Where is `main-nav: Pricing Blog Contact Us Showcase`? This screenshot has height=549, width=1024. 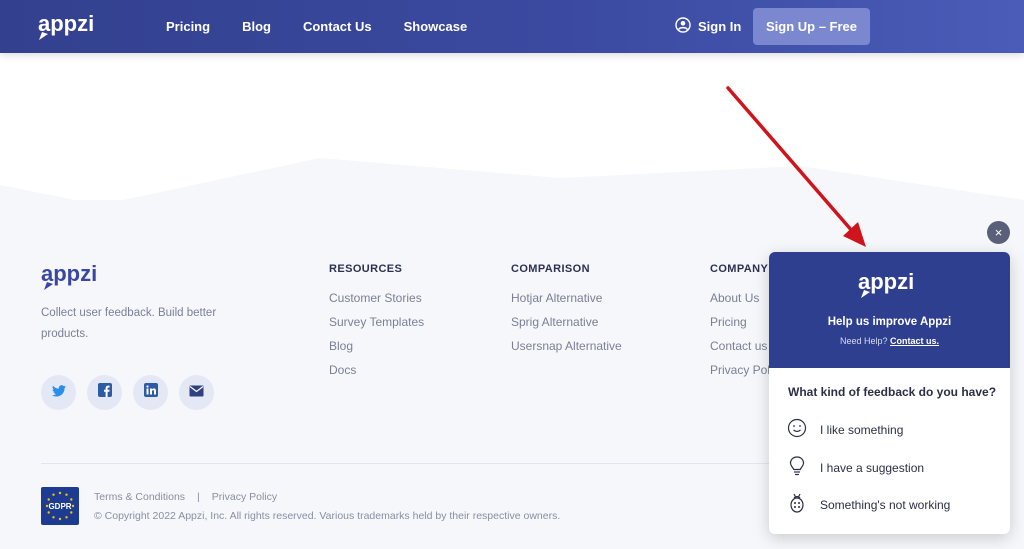 main-nav: Pricing Blog Contact Us Showcase is located at coordinates (332, 26).